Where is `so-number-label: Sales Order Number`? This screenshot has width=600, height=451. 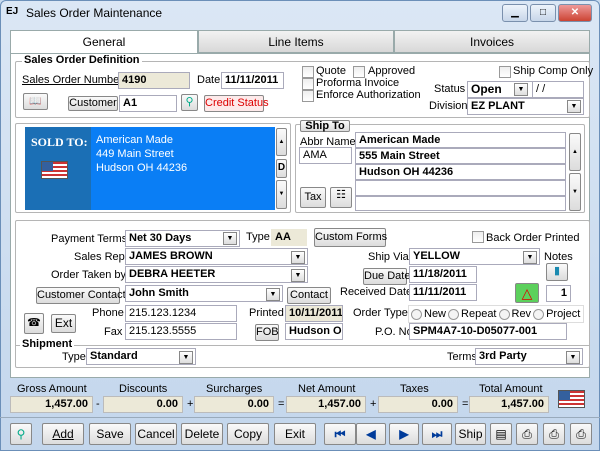 so-number-label: Sales Order Number is located at coordinates (72, 80).